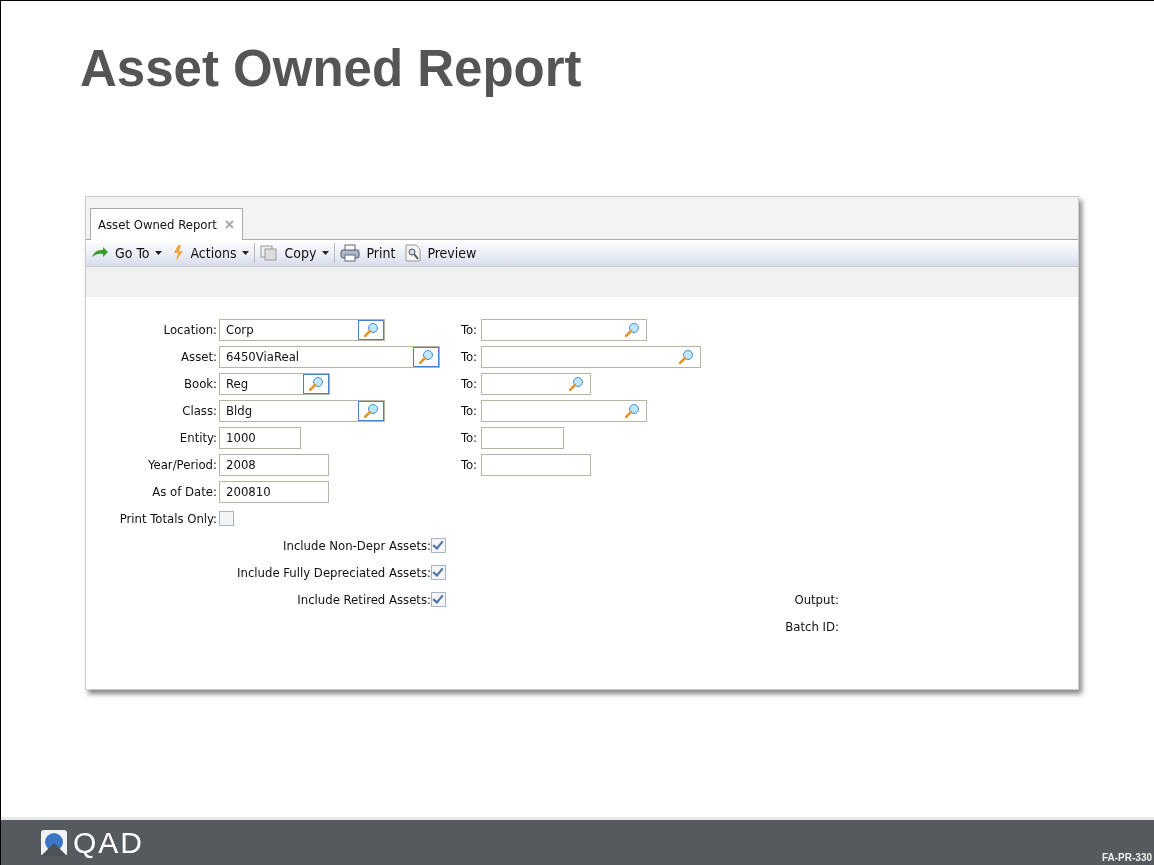 The height and width of the screenshot is (865, 1154). What do you see at coordinates (274, 464) in the screenshot?
I see `input-field: 2008` at bounding box center [274, 464].